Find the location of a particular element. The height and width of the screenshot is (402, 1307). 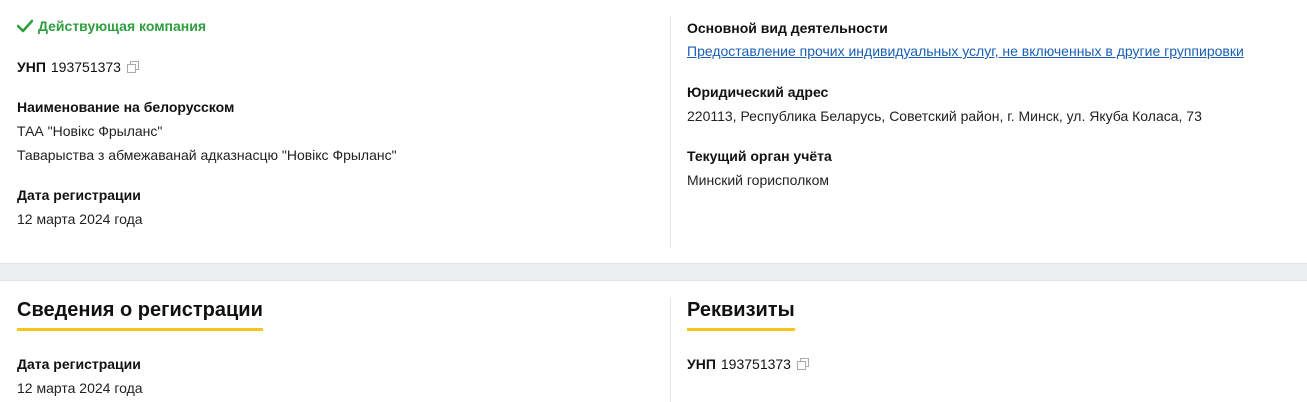

check-icon is located at coordinates (25, 26).